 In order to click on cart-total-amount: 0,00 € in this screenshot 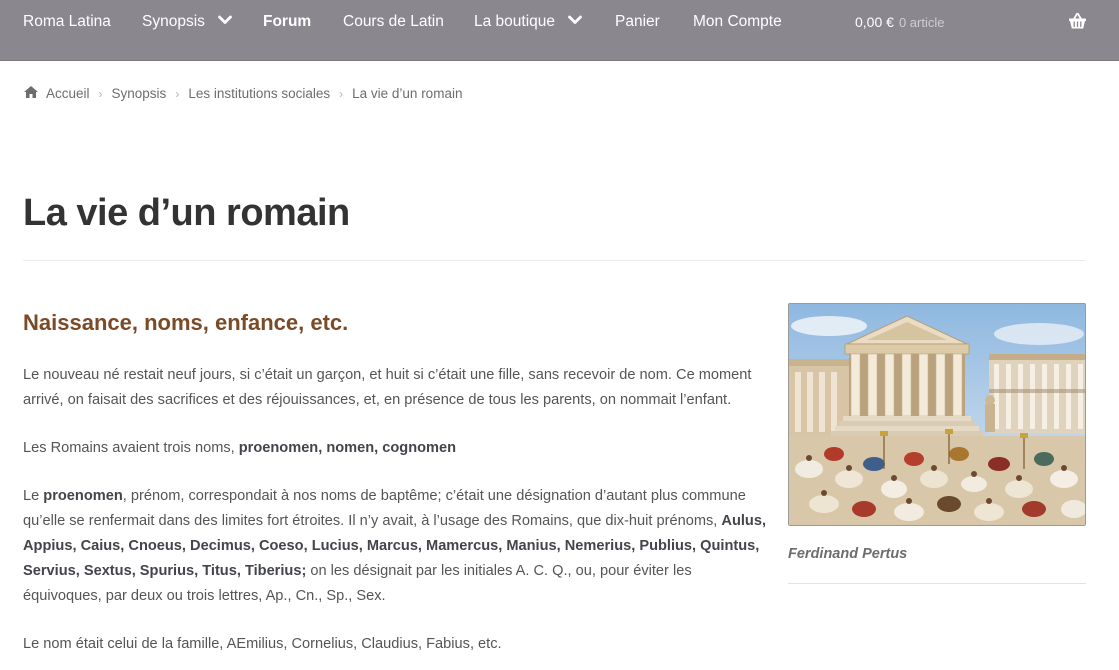, I will do `click(874, 22)`.